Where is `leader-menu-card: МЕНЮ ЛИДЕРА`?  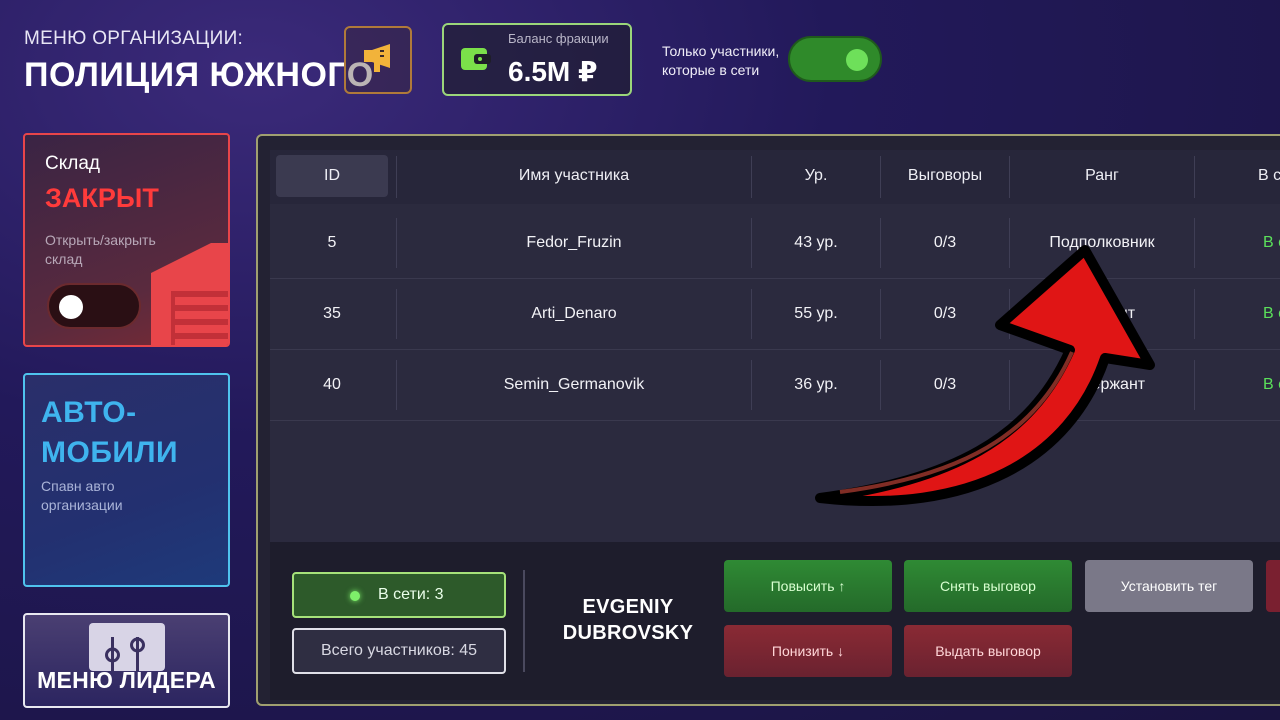
leader-menu-card: МЕНЮ ЛИДЕРА is located at coordinates (126, 660).